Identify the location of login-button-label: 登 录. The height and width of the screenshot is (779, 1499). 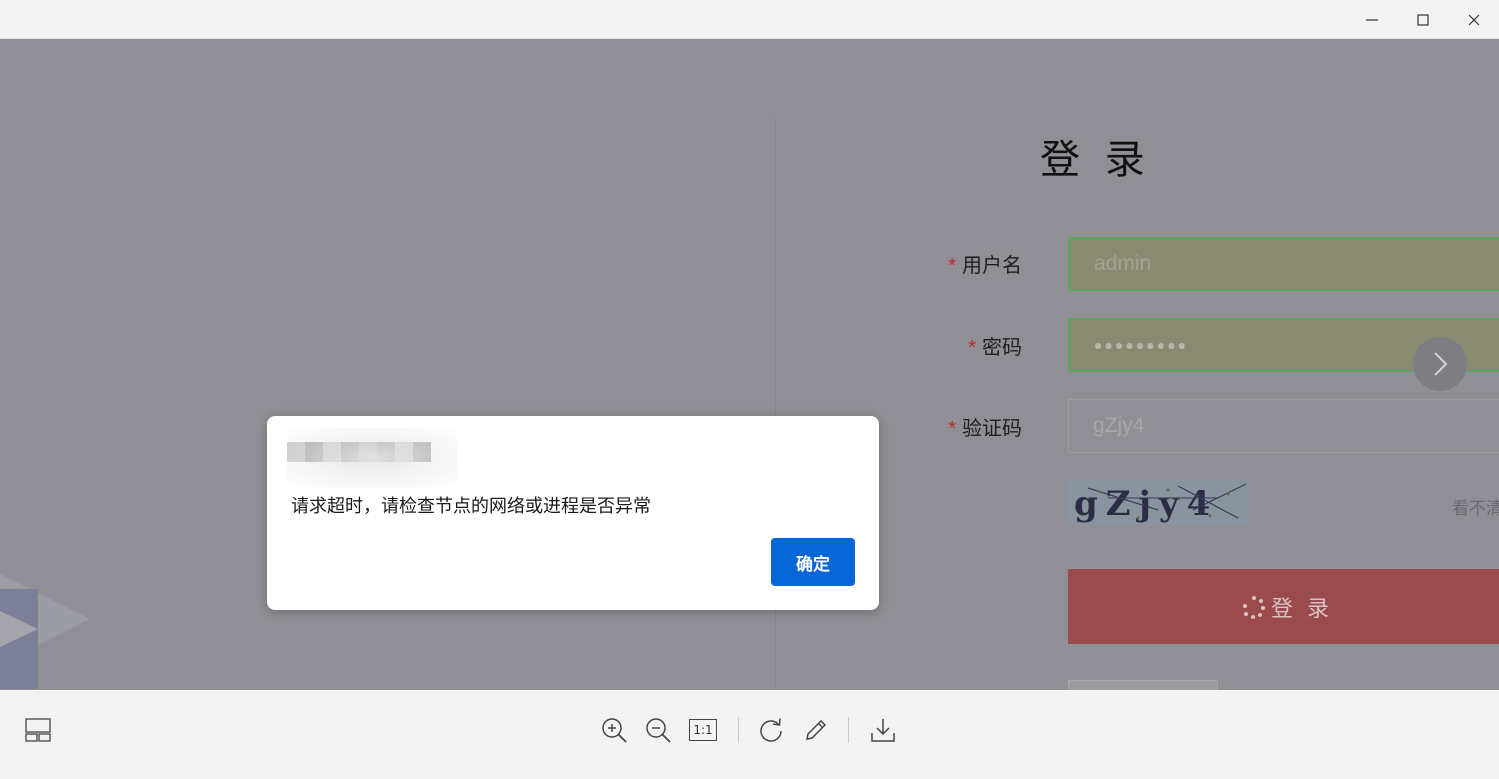
(1302, 608).